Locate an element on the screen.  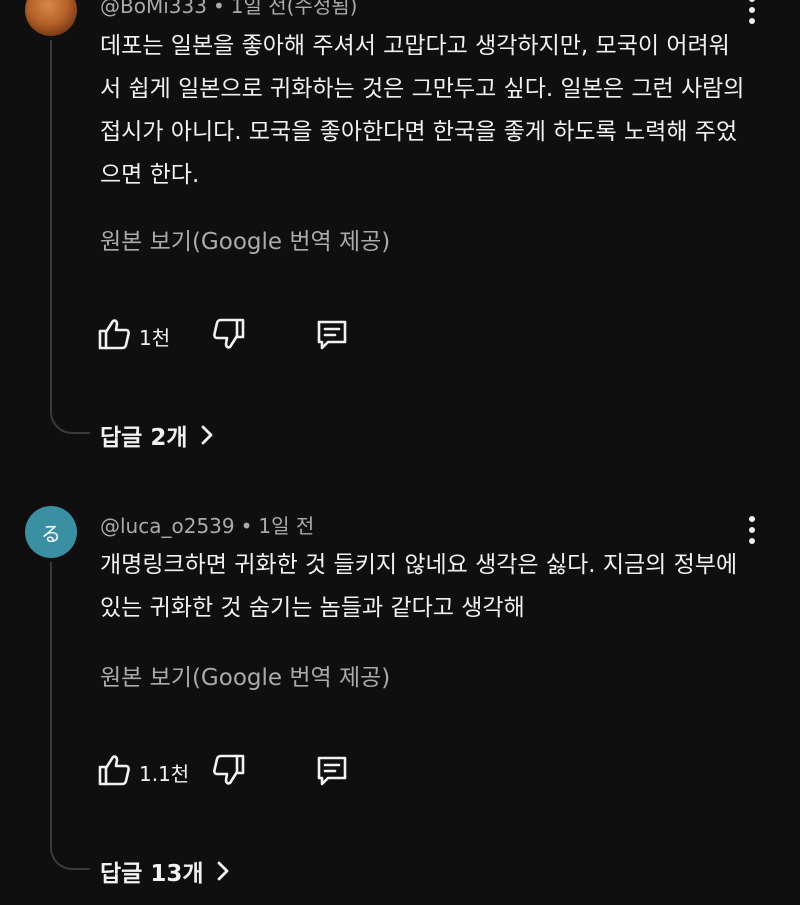
chevron-right-icon is located at coordinates (222, 871).